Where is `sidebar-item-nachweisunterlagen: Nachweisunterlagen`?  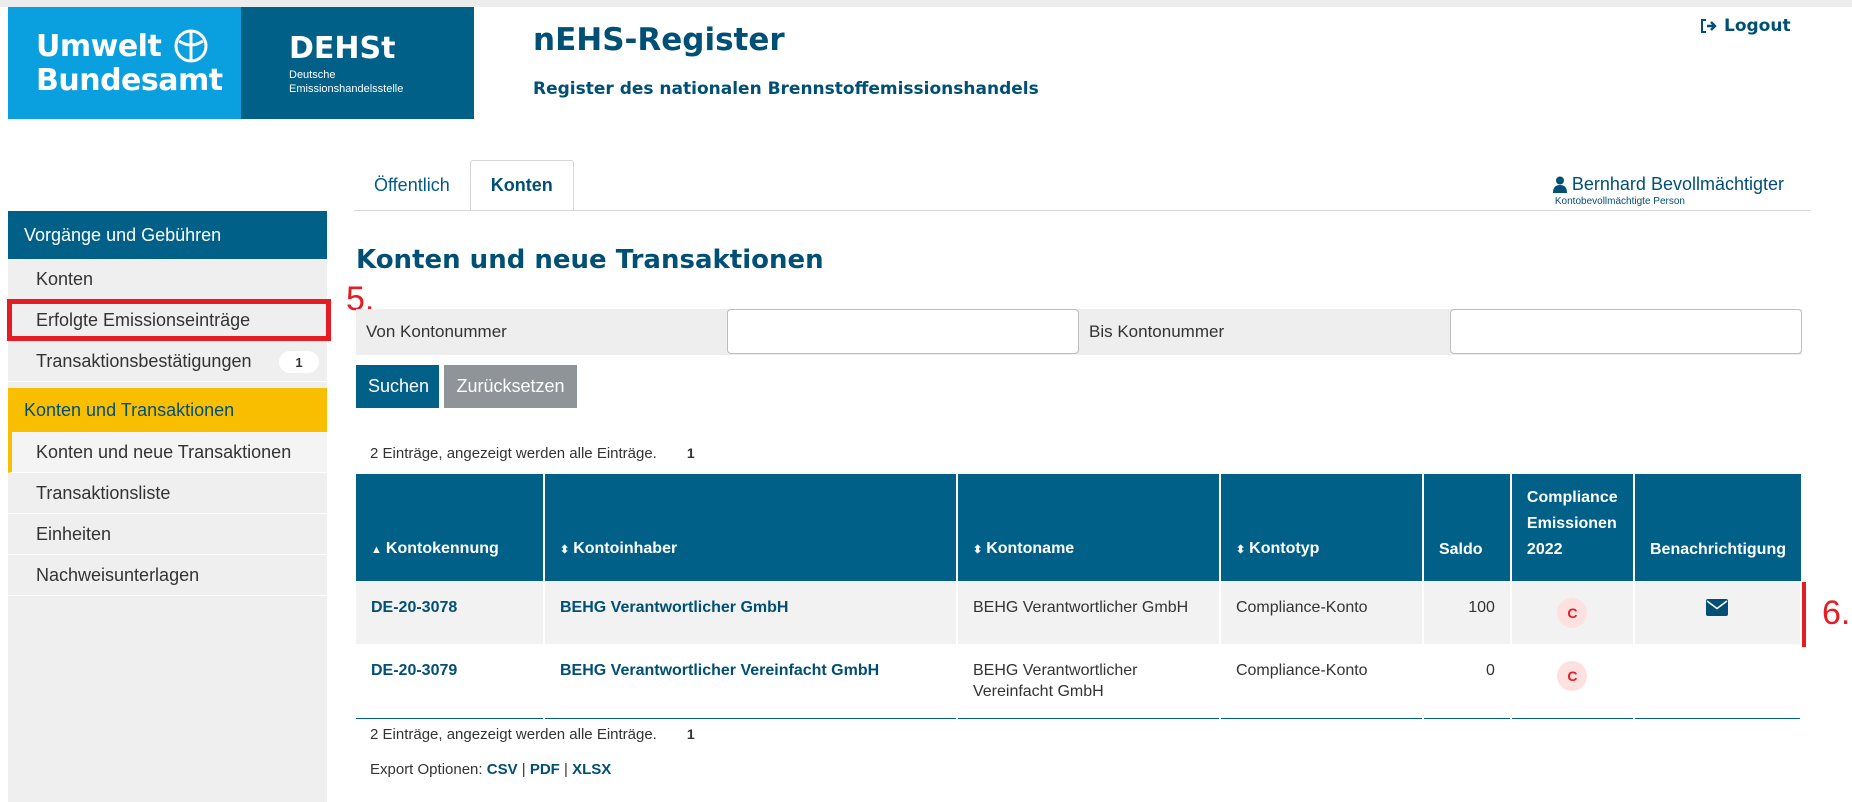 sidebar-item-nachweisunterlagen: Nachweisunterlagen is located at coordinates (167, 575).